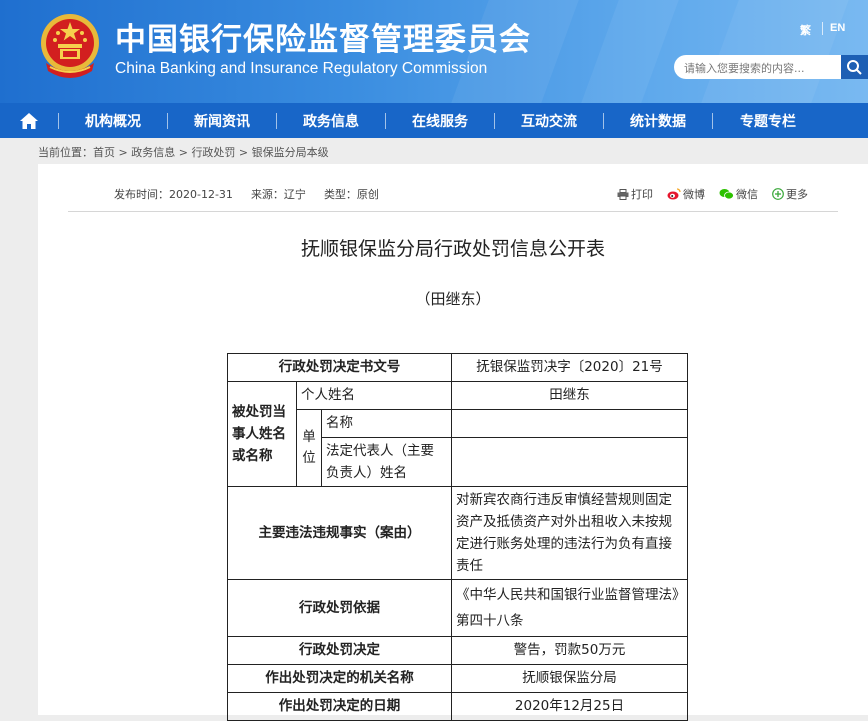 The image size is (868, 721). What do you see at coordinates (339, 678) in the screenshot?
I see `authority-label: 作出处罚决定的机关名称` at bounding box center [339, 678].